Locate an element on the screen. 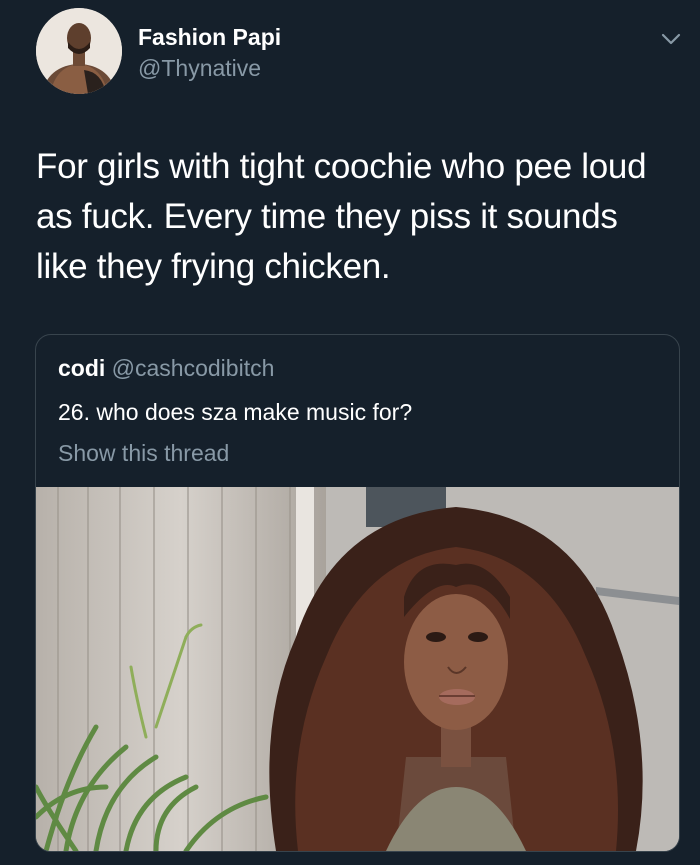 The width and height of the screenshot is (700, 865). quoted-tweet-author: codi @cashcodibitch is located at coordinates (166, 368).